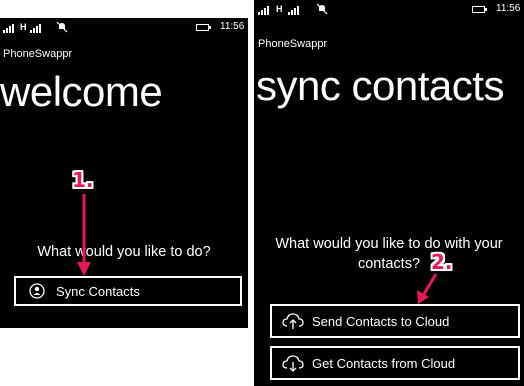 This screenshot has height=386, width=524. What do you see at coordinates (427, 288) in the screenshot?
I see `step-2-arrow-icon` at bounding box center [427, 288].